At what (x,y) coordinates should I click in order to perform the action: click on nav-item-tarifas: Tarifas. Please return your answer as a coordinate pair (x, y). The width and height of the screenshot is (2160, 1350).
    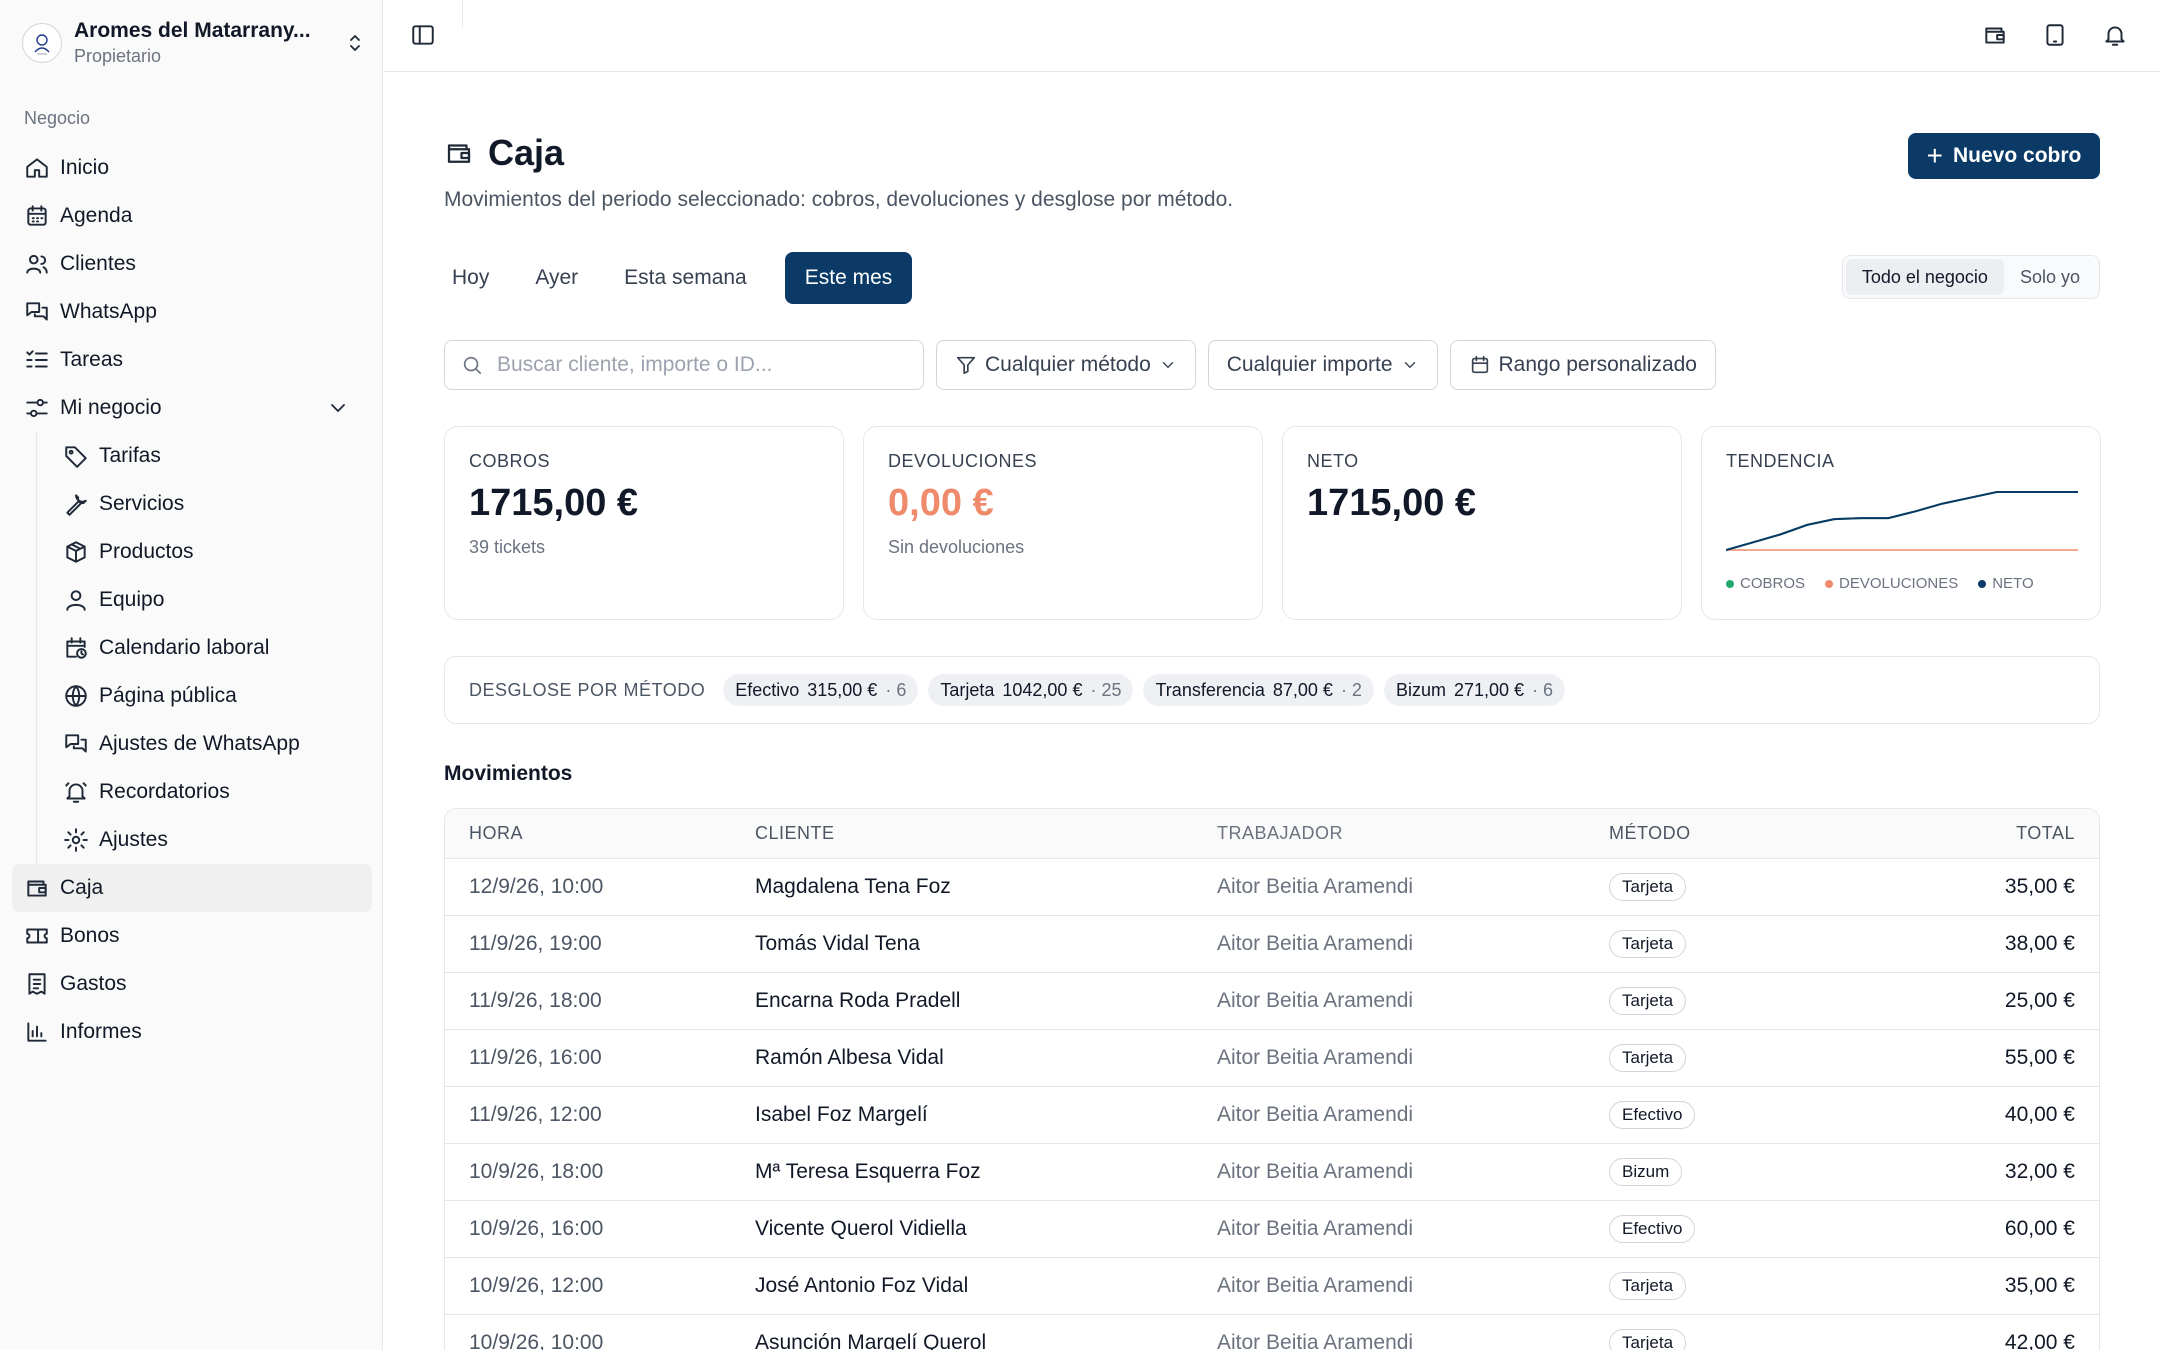
    Looking at the image, I should click on (211, 456).